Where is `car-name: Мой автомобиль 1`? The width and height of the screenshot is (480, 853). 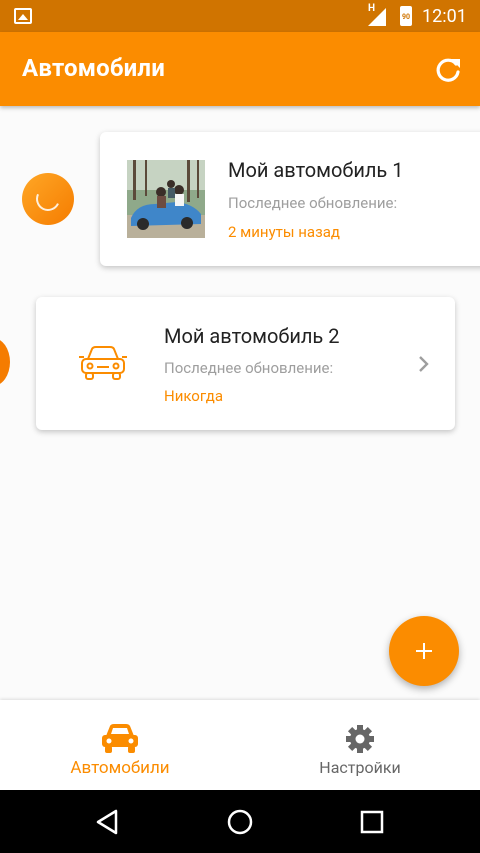 car-name: Мой автомобиль 1 is located at coordinates (316, 170).